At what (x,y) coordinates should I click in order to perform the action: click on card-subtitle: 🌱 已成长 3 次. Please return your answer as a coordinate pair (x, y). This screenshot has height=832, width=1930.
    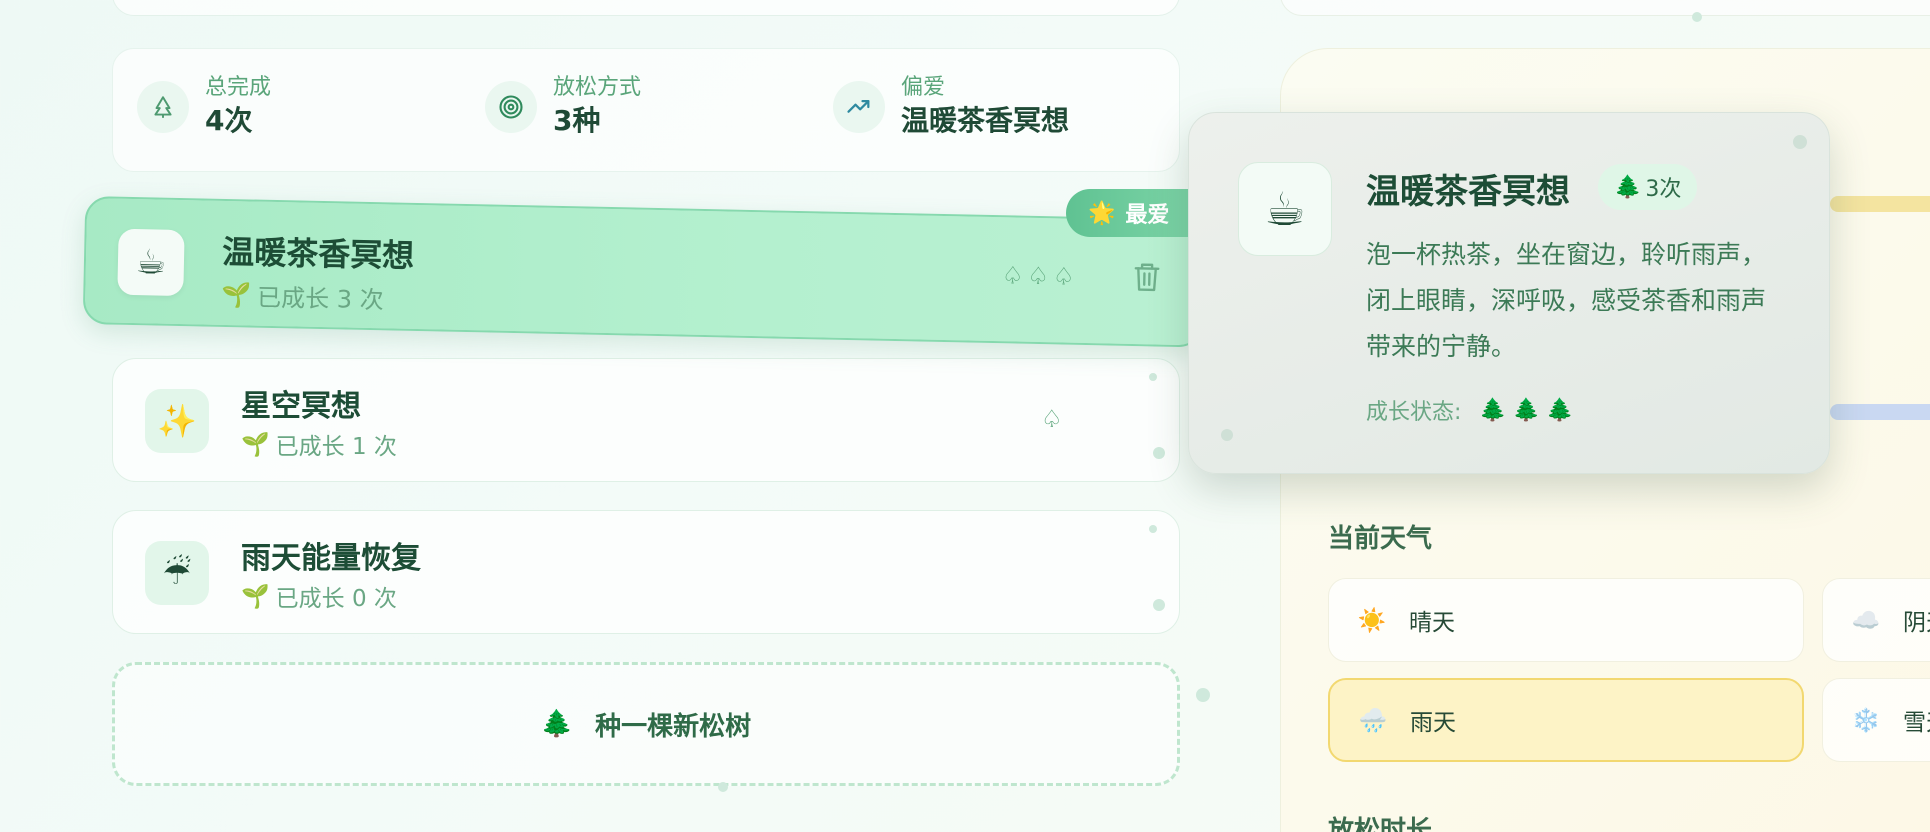
    Looking at the image, I should click on (302, 296).